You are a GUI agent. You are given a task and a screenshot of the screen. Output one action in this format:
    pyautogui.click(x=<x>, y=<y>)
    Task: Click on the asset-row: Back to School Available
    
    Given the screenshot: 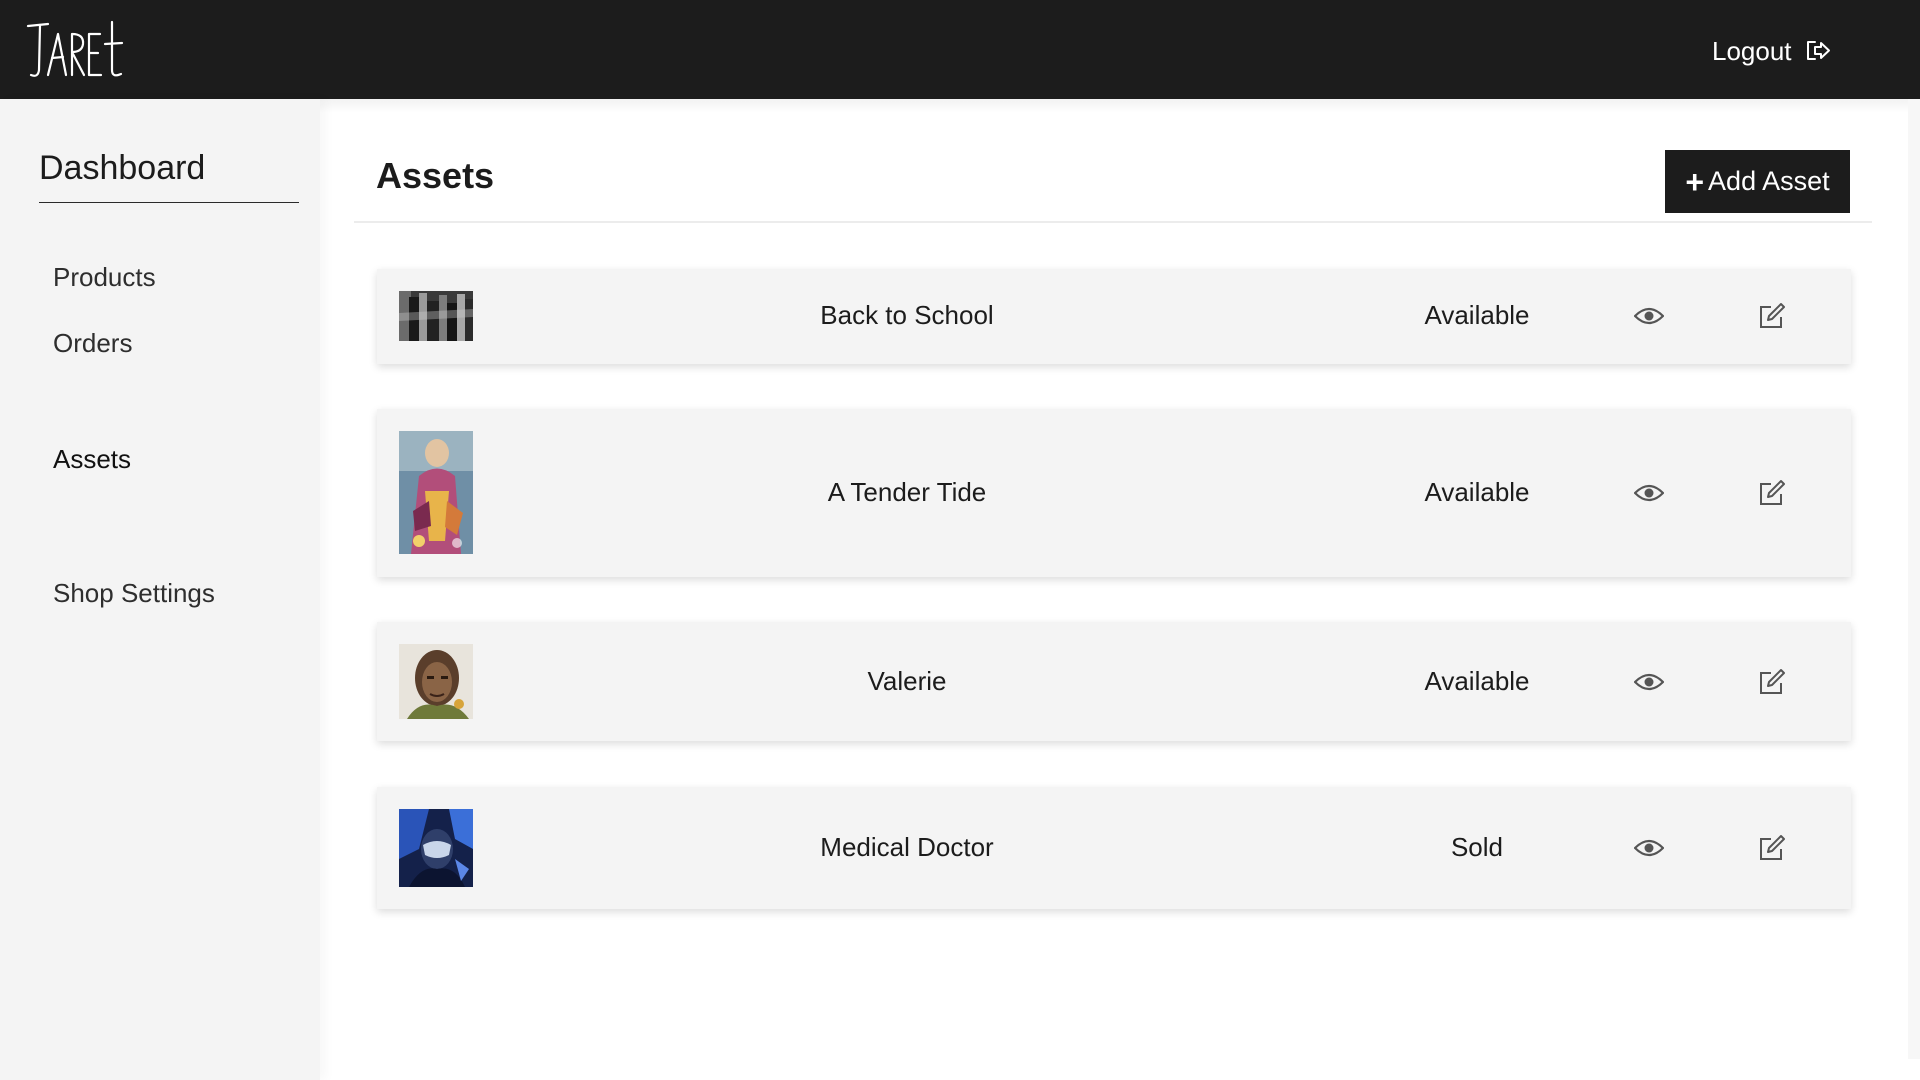 What is the action you would take?
    pyautogui.click(x=1114, y=316)
    